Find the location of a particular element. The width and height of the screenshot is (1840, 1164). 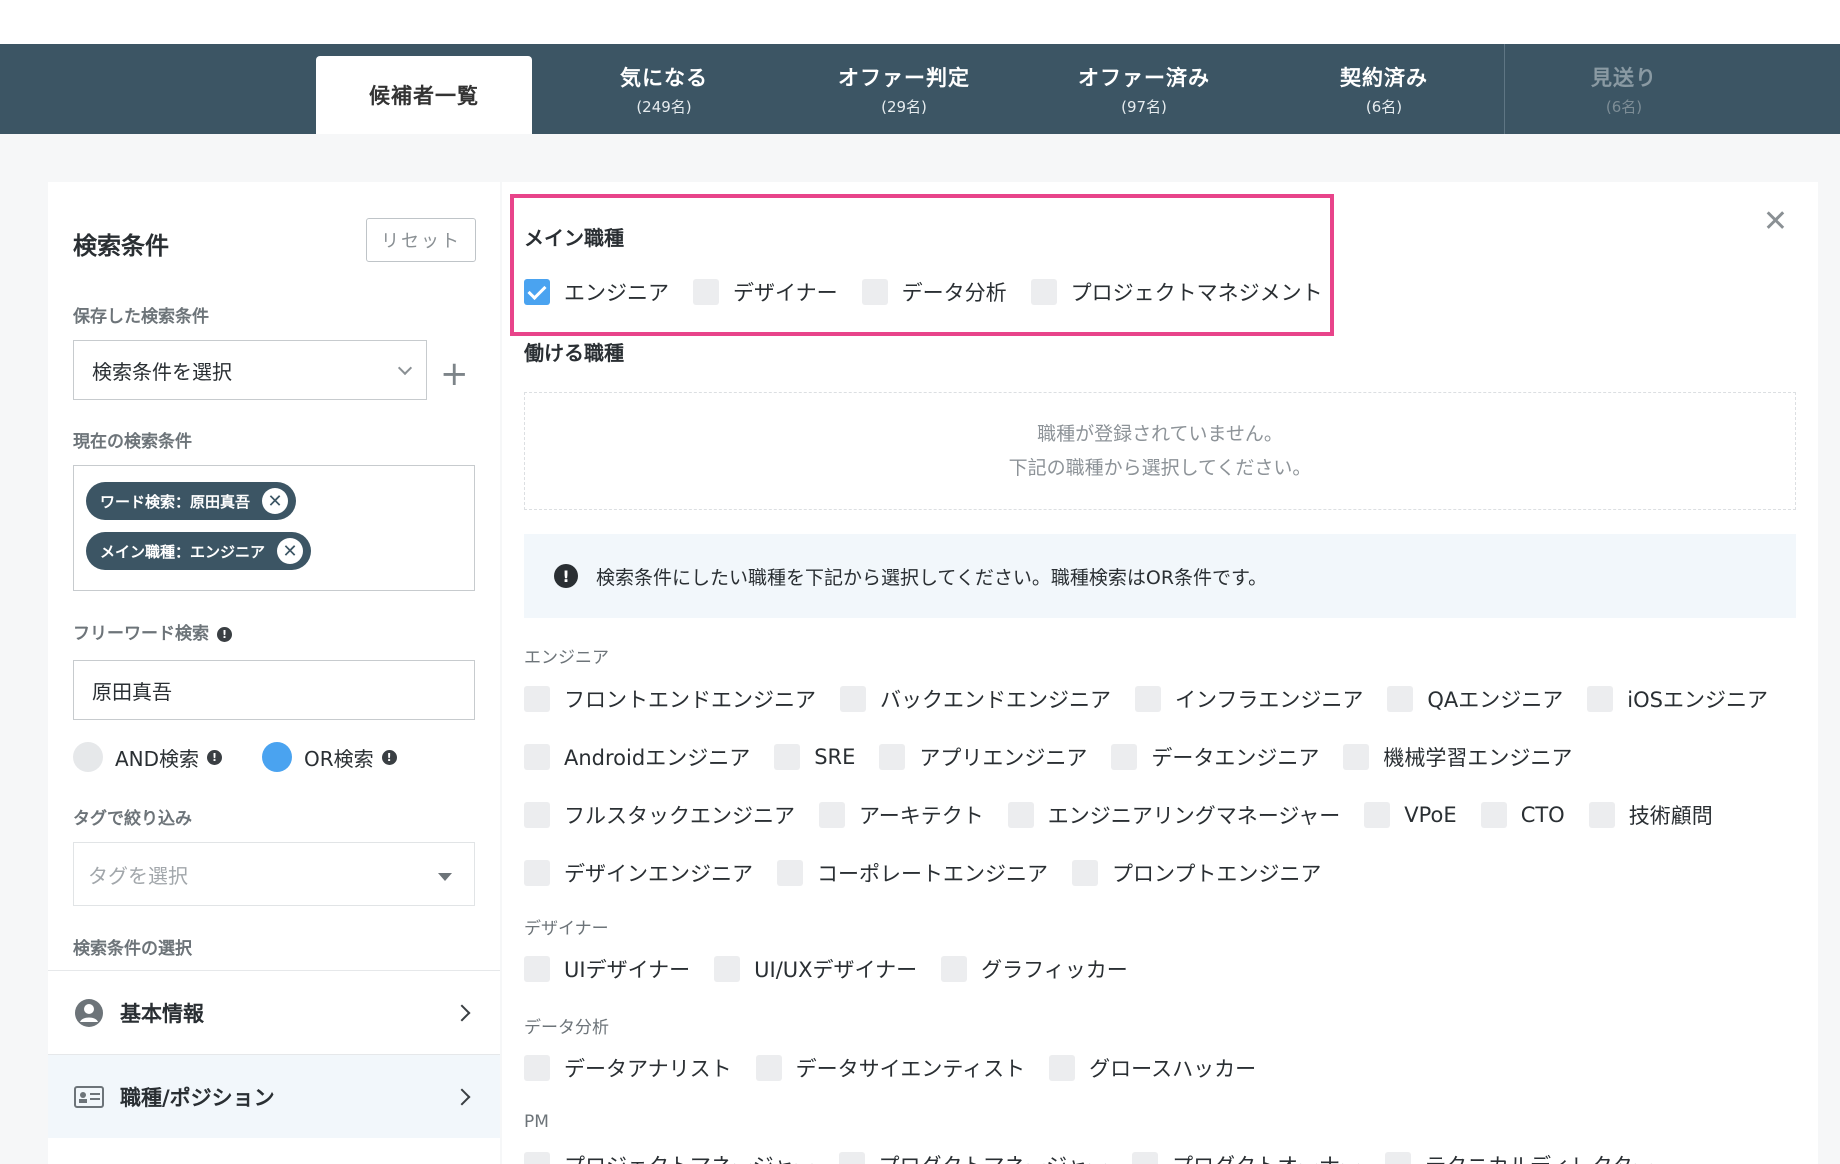

tab-label: 候補者一覧 is located at coordinates (424, 96).